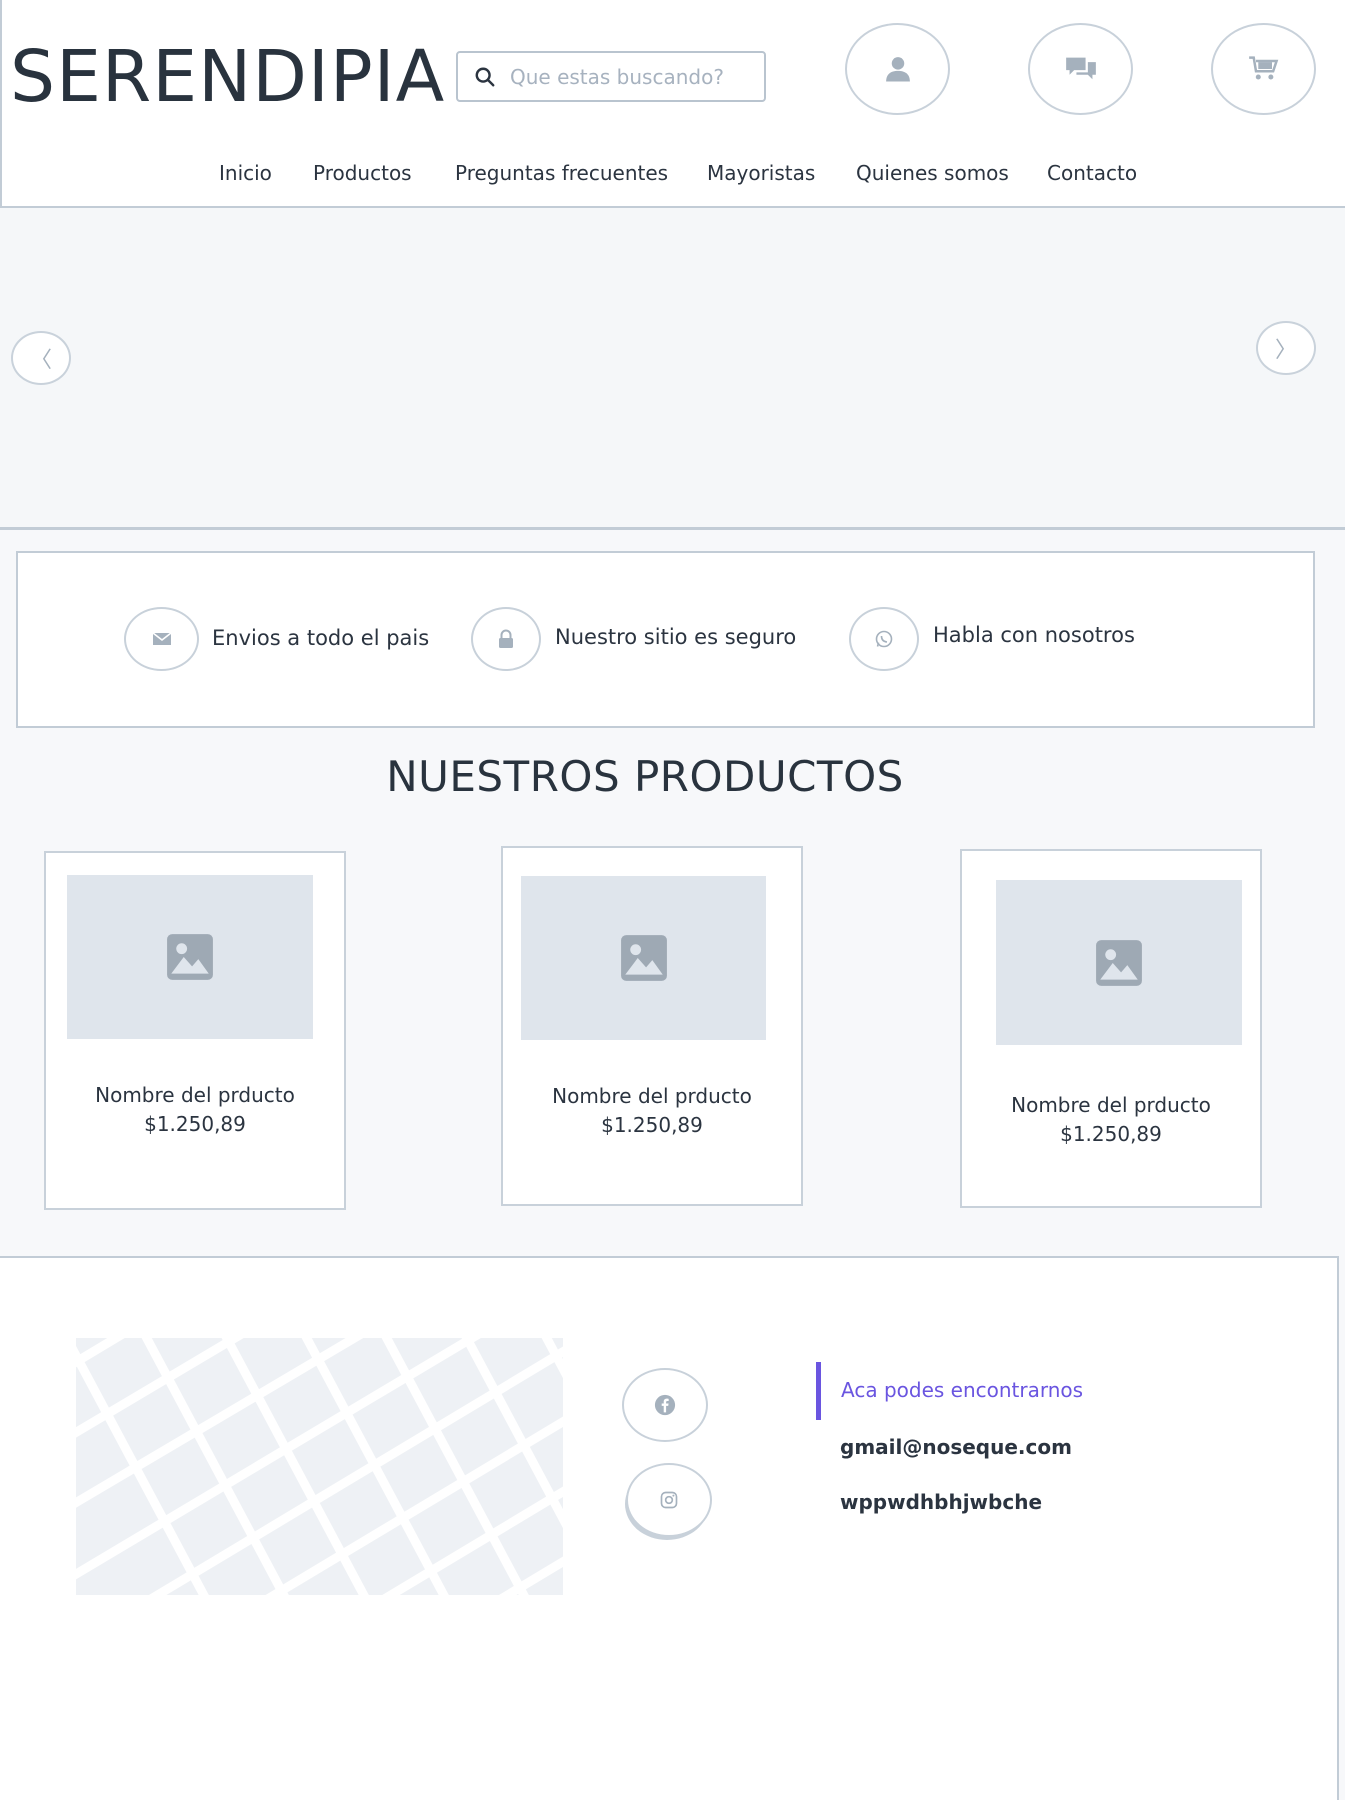  What do you see at coordinates (1034, 635) in the screenshot?
I see `feature-chat-label: Habla con nosotros` at bounding box center [1034, 635].